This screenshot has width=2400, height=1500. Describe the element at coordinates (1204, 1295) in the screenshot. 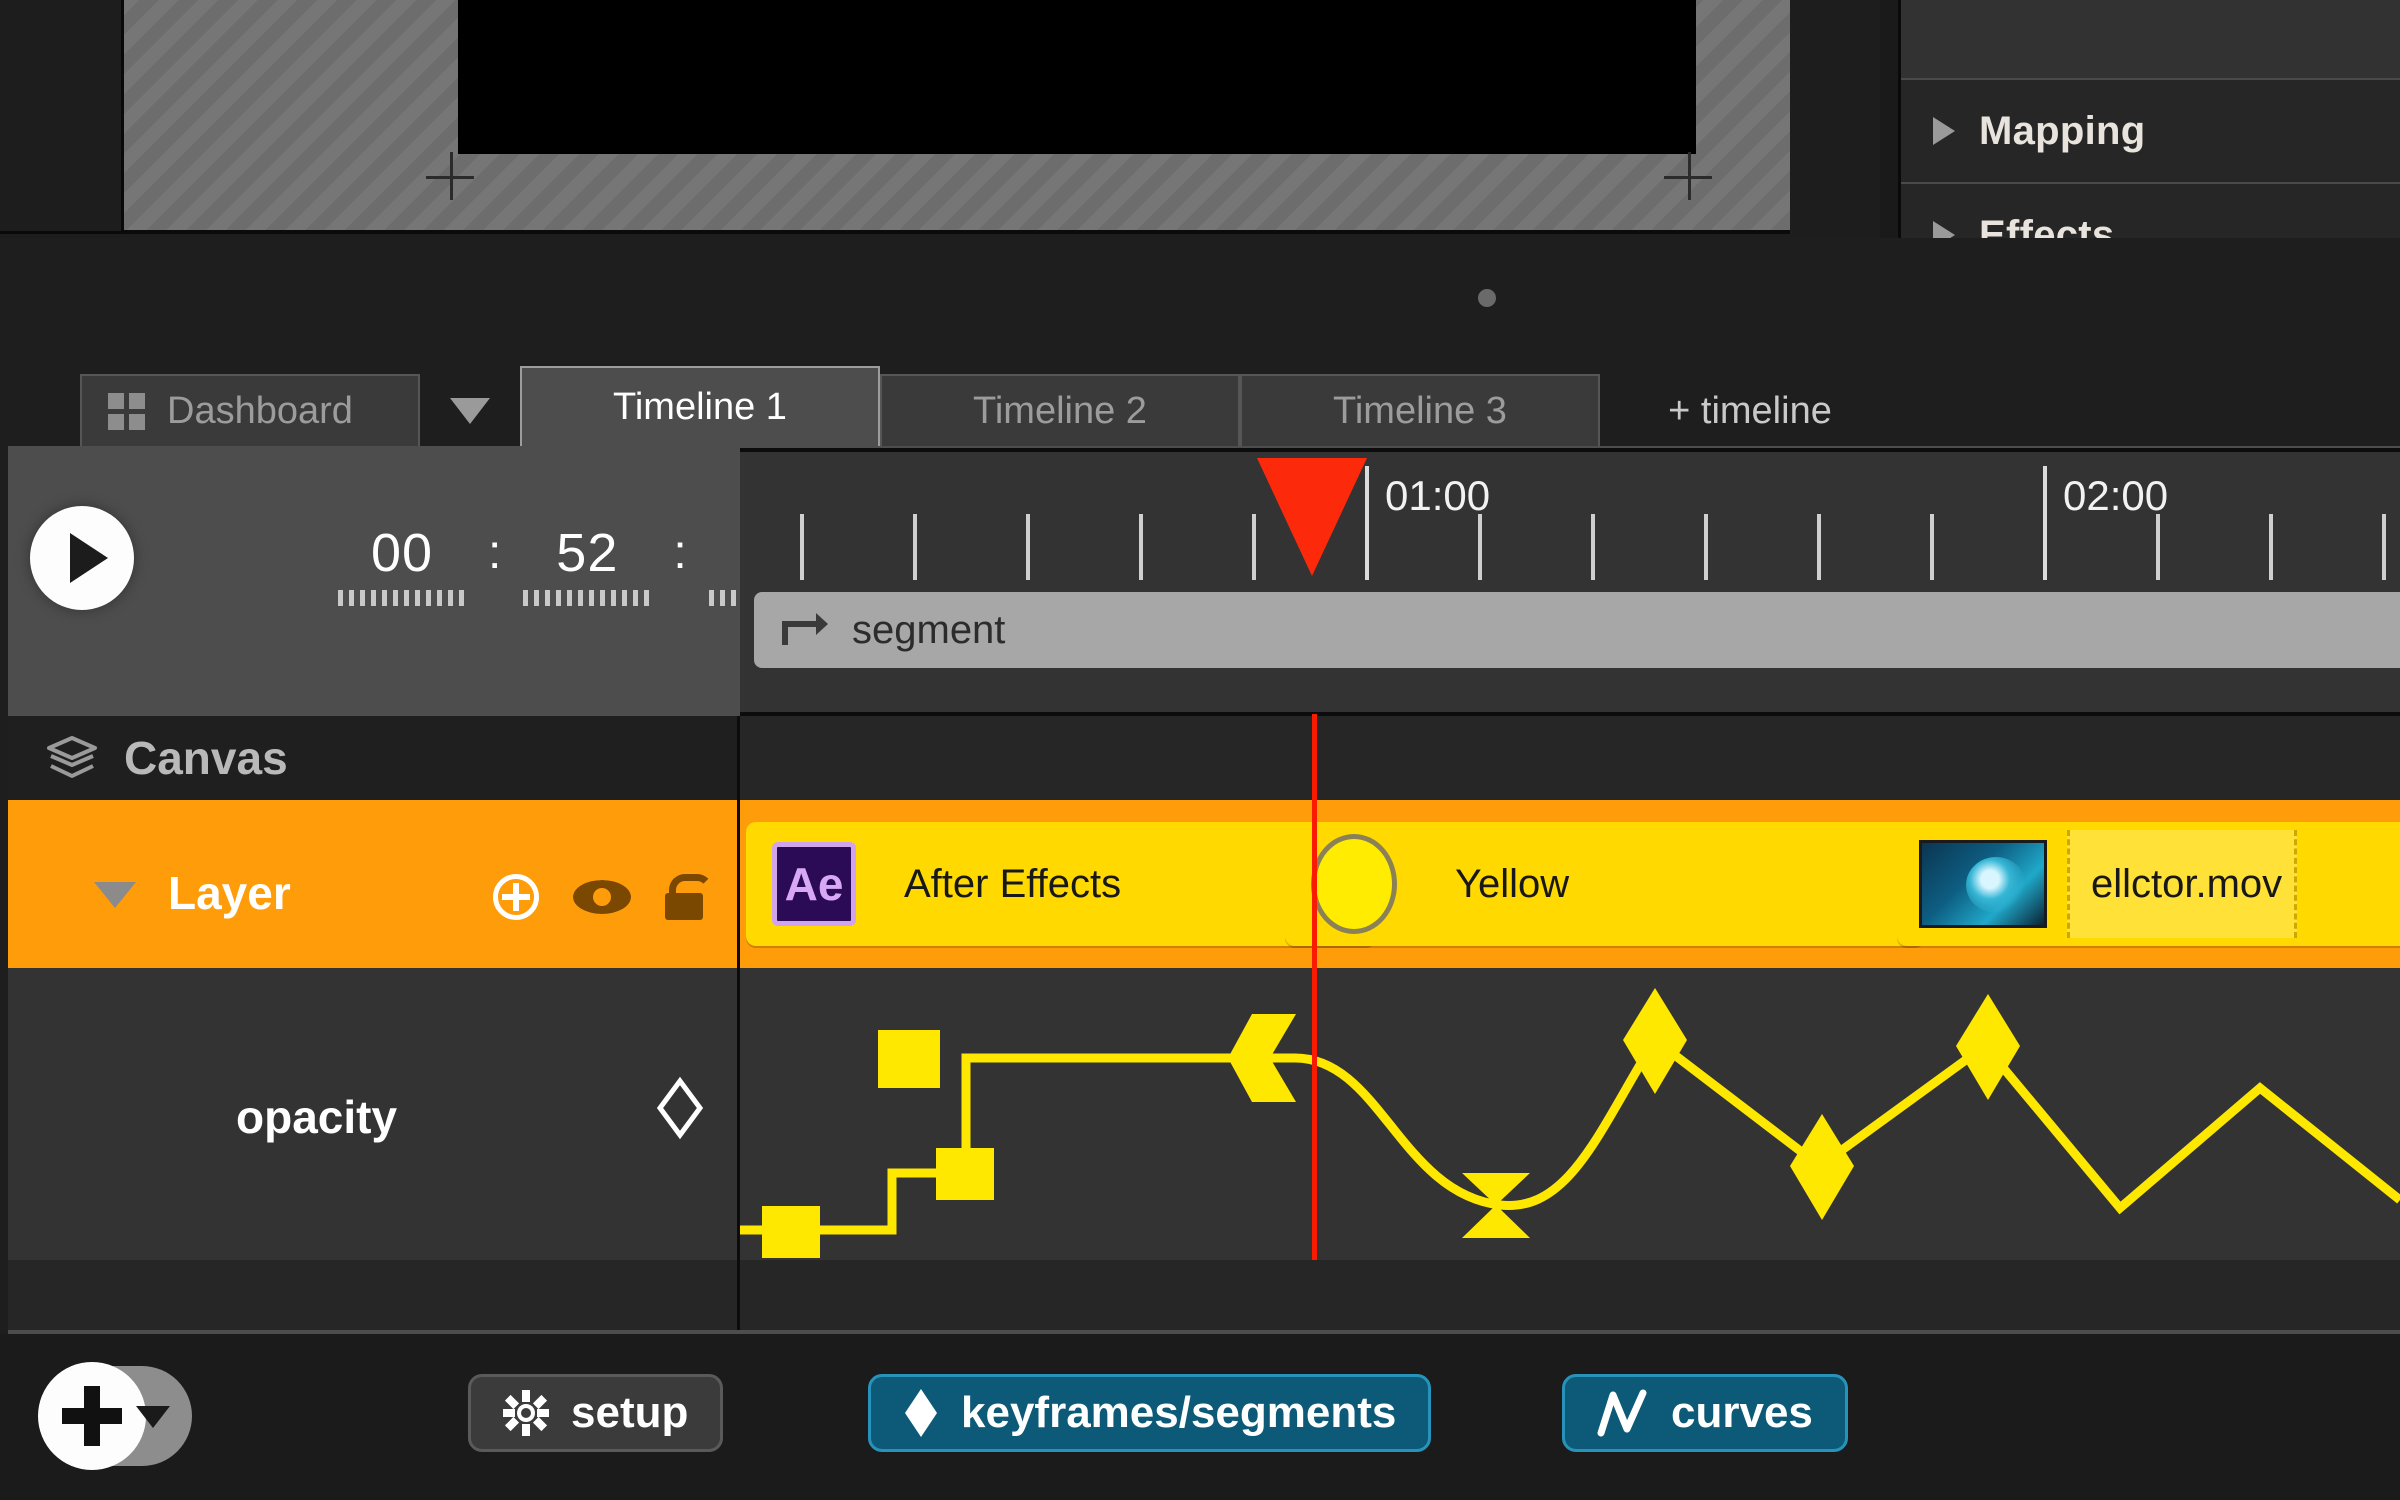

I see `timeline-footer-strip` at that location.